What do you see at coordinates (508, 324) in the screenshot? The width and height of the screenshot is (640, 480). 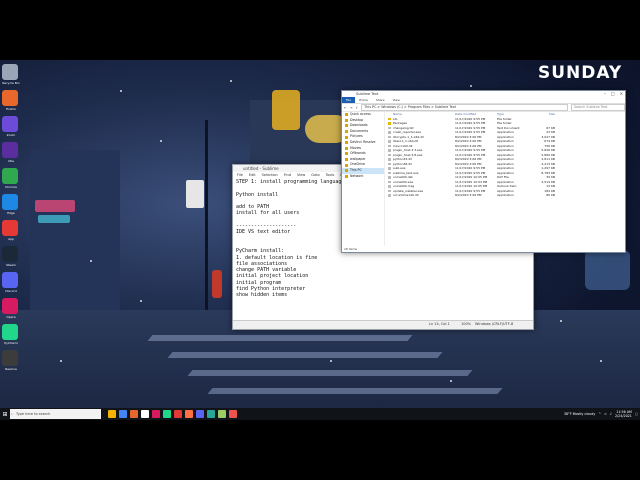 I see `encoding: UTF-8` at bounding box center [508, 324].